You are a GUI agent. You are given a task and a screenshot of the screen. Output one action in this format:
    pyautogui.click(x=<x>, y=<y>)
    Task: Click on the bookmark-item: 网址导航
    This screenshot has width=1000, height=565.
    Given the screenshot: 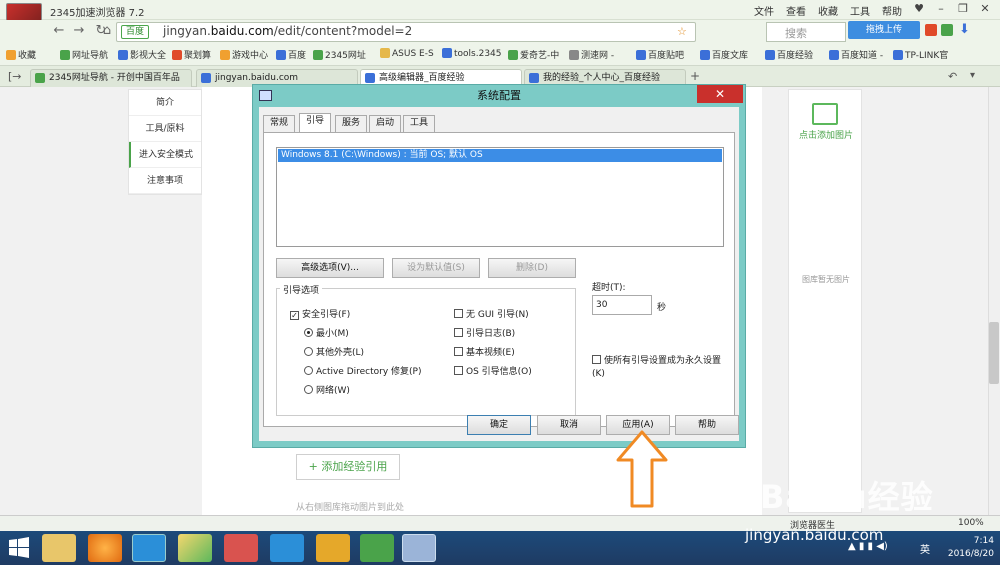 What is the action you would take?
    pyautogui.click(x=84, y=54)
    